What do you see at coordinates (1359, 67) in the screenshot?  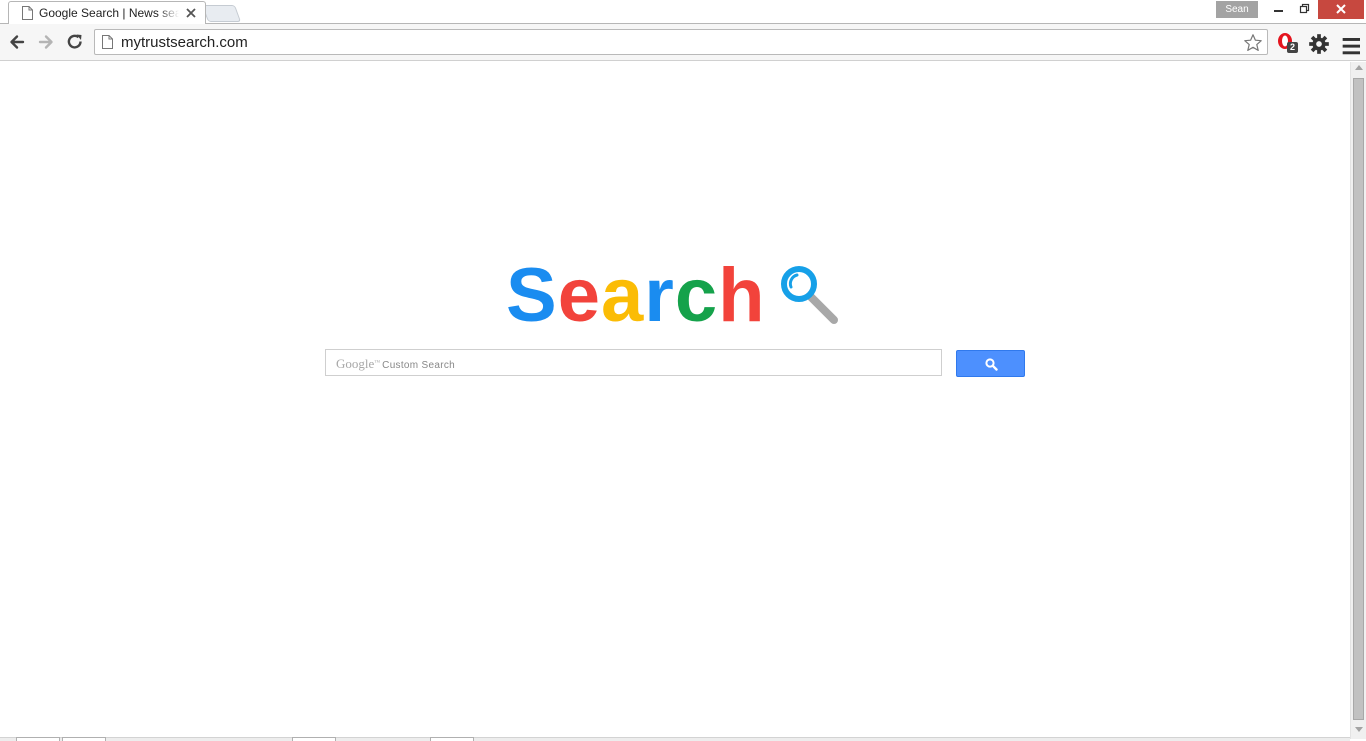 I see `scroll-up-arrow-icon` at bounding box center [1359, 67].